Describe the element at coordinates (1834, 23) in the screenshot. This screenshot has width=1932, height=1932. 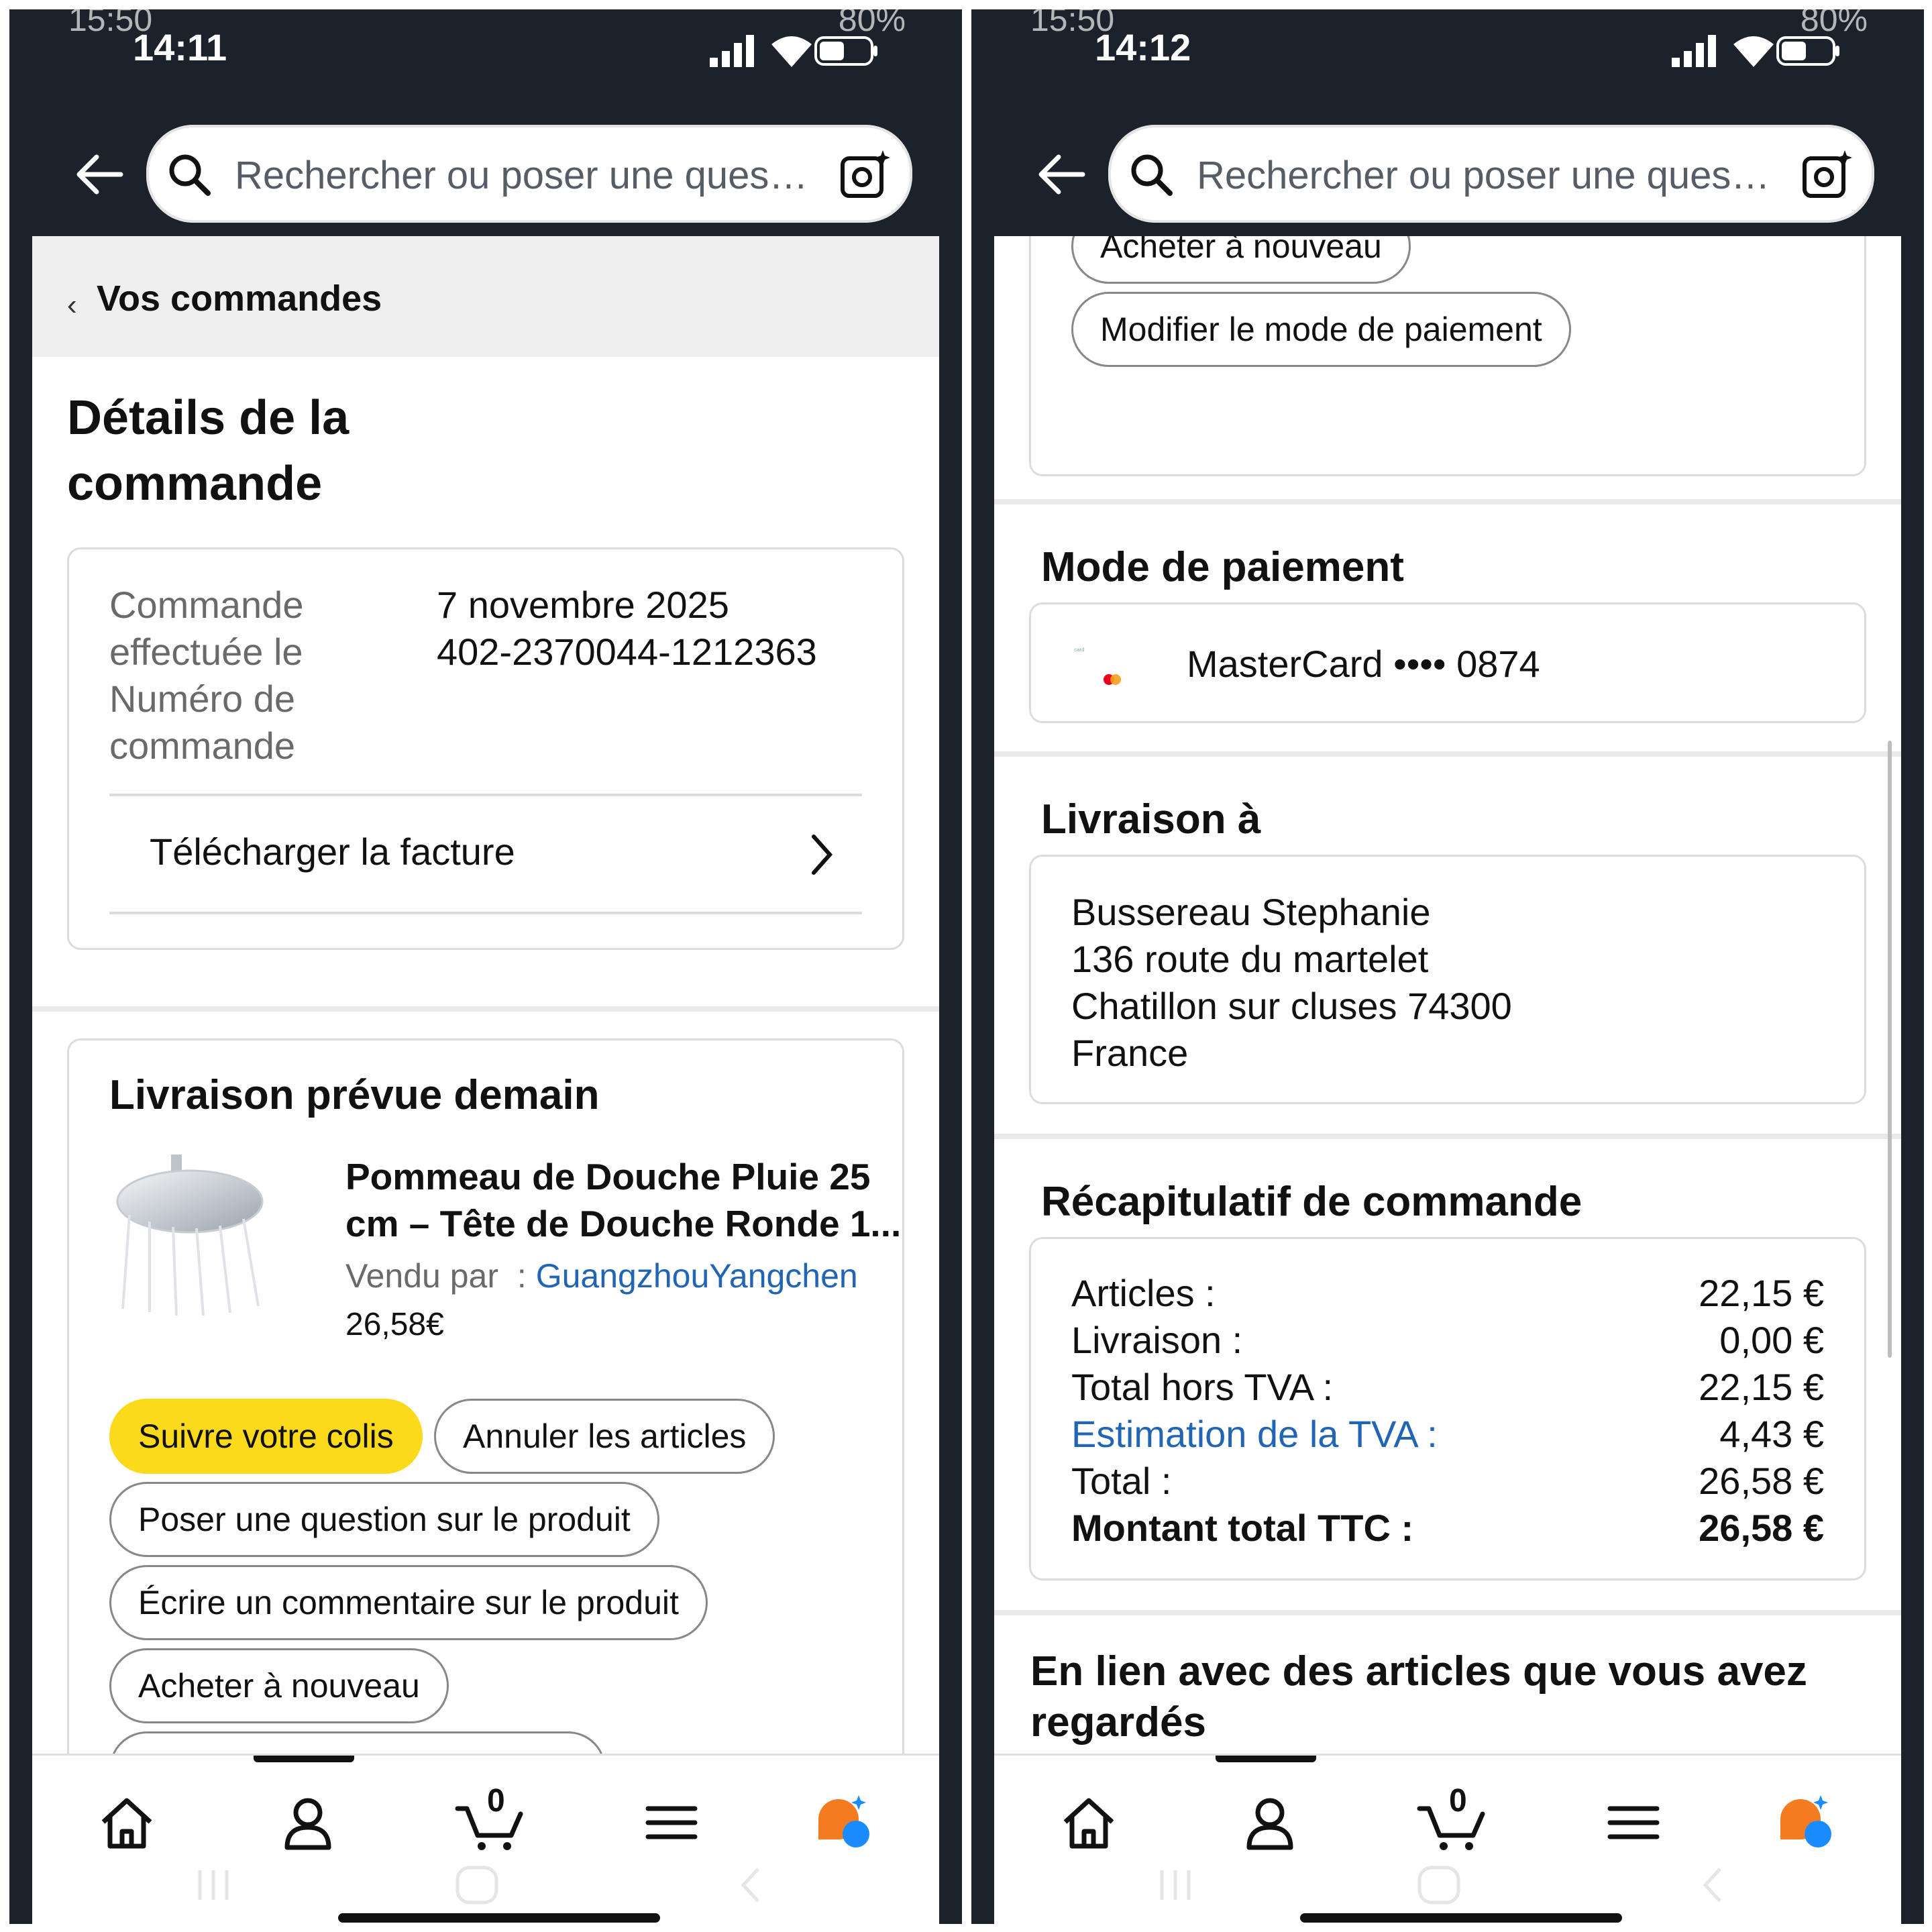
I see `status-ghost-battery: 80%` at that location.